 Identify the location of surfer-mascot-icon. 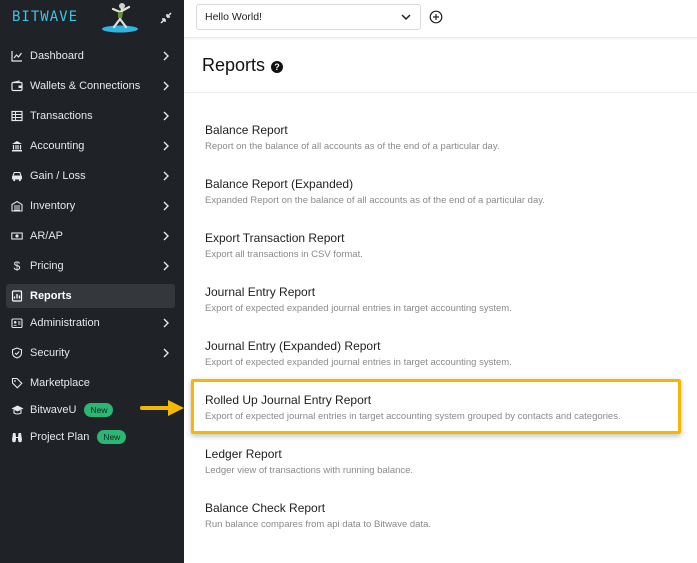
(120, 18).